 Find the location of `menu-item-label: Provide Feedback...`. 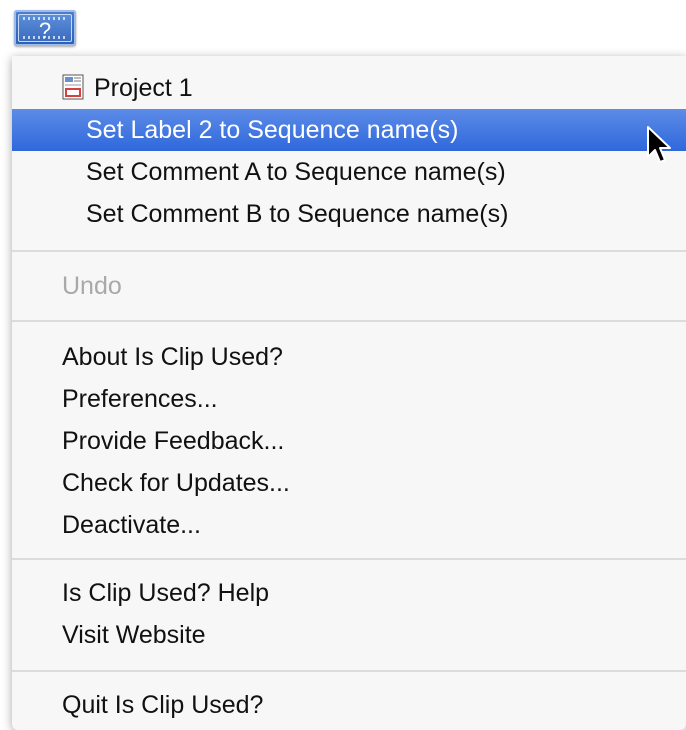

menu-item-label: Provide Feedback... is located at coordinates (173, 441).